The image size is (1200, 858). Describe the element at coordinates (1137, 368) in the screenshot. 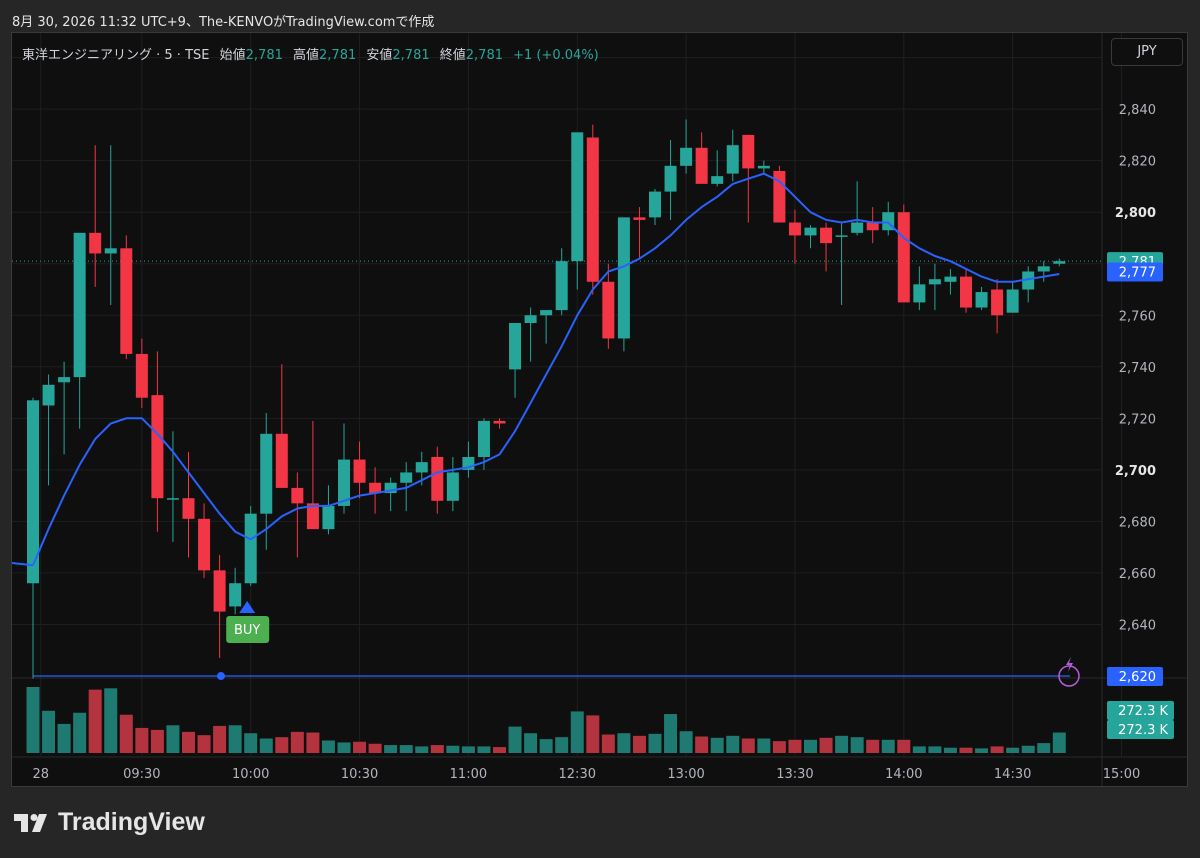

I see `y-tick-label: 2,740` at that location.